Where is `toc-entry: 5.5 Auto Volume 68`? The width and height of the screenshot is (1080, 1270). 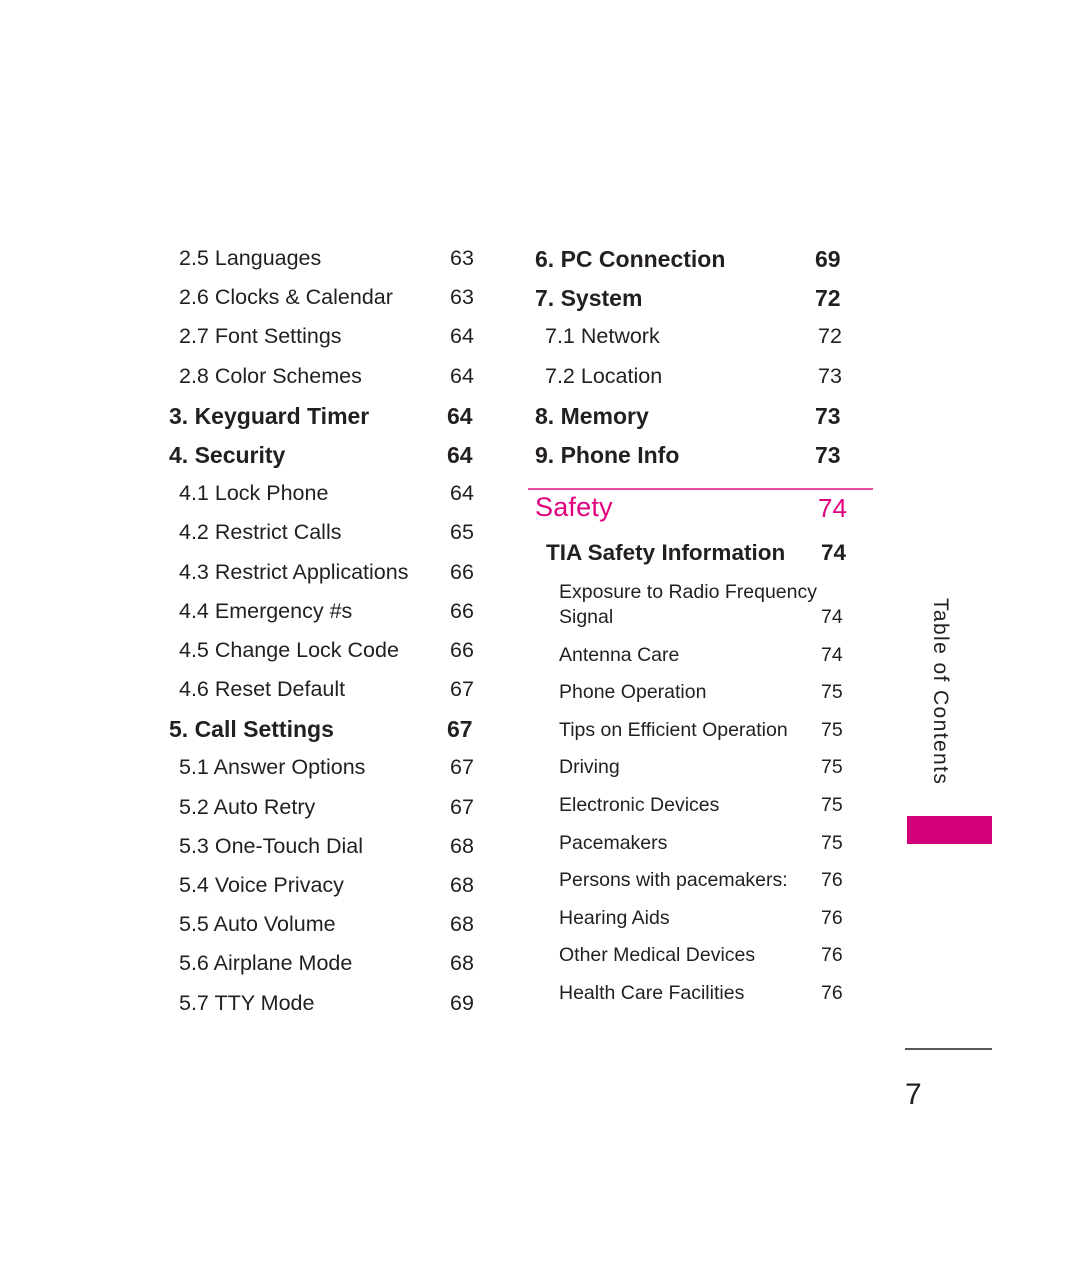
toc-entry: 5.5 Auto Volume 68 is located at coordinates (335, 931).